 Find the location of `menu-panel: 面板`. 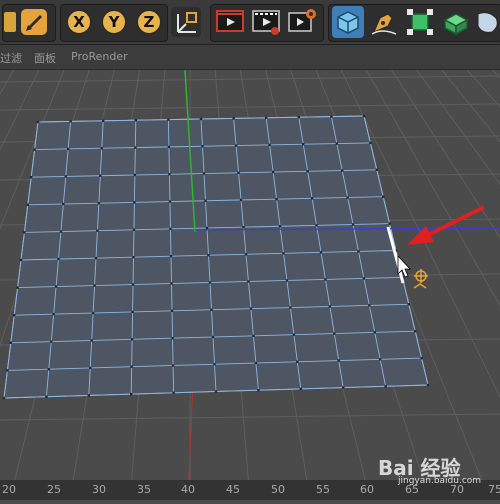

menu-panel: 面板 is located at coordinates (45, 58).